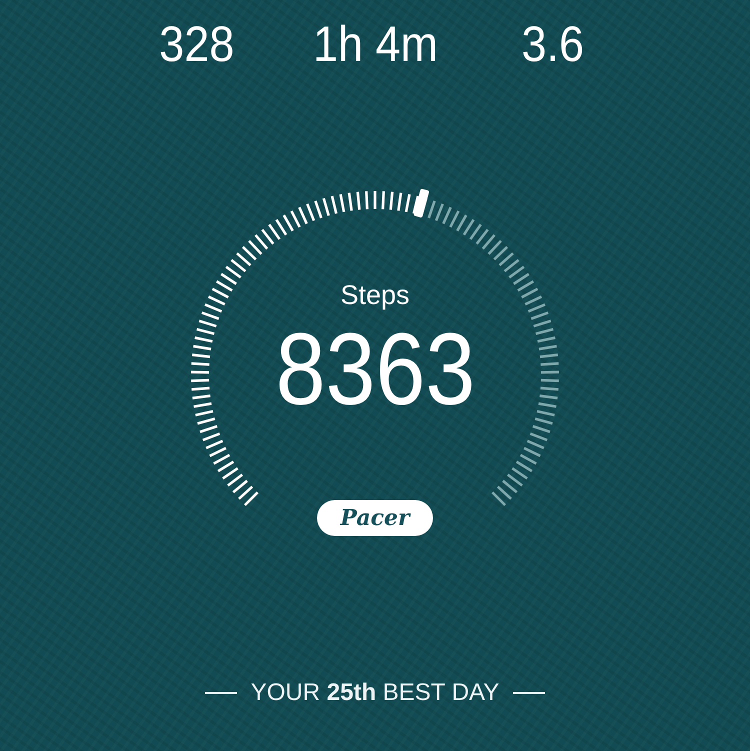 The image size is (750, 751). Describe the element at coordinates (421, 203) in the screenshot. I see `progress-marker` at that location.